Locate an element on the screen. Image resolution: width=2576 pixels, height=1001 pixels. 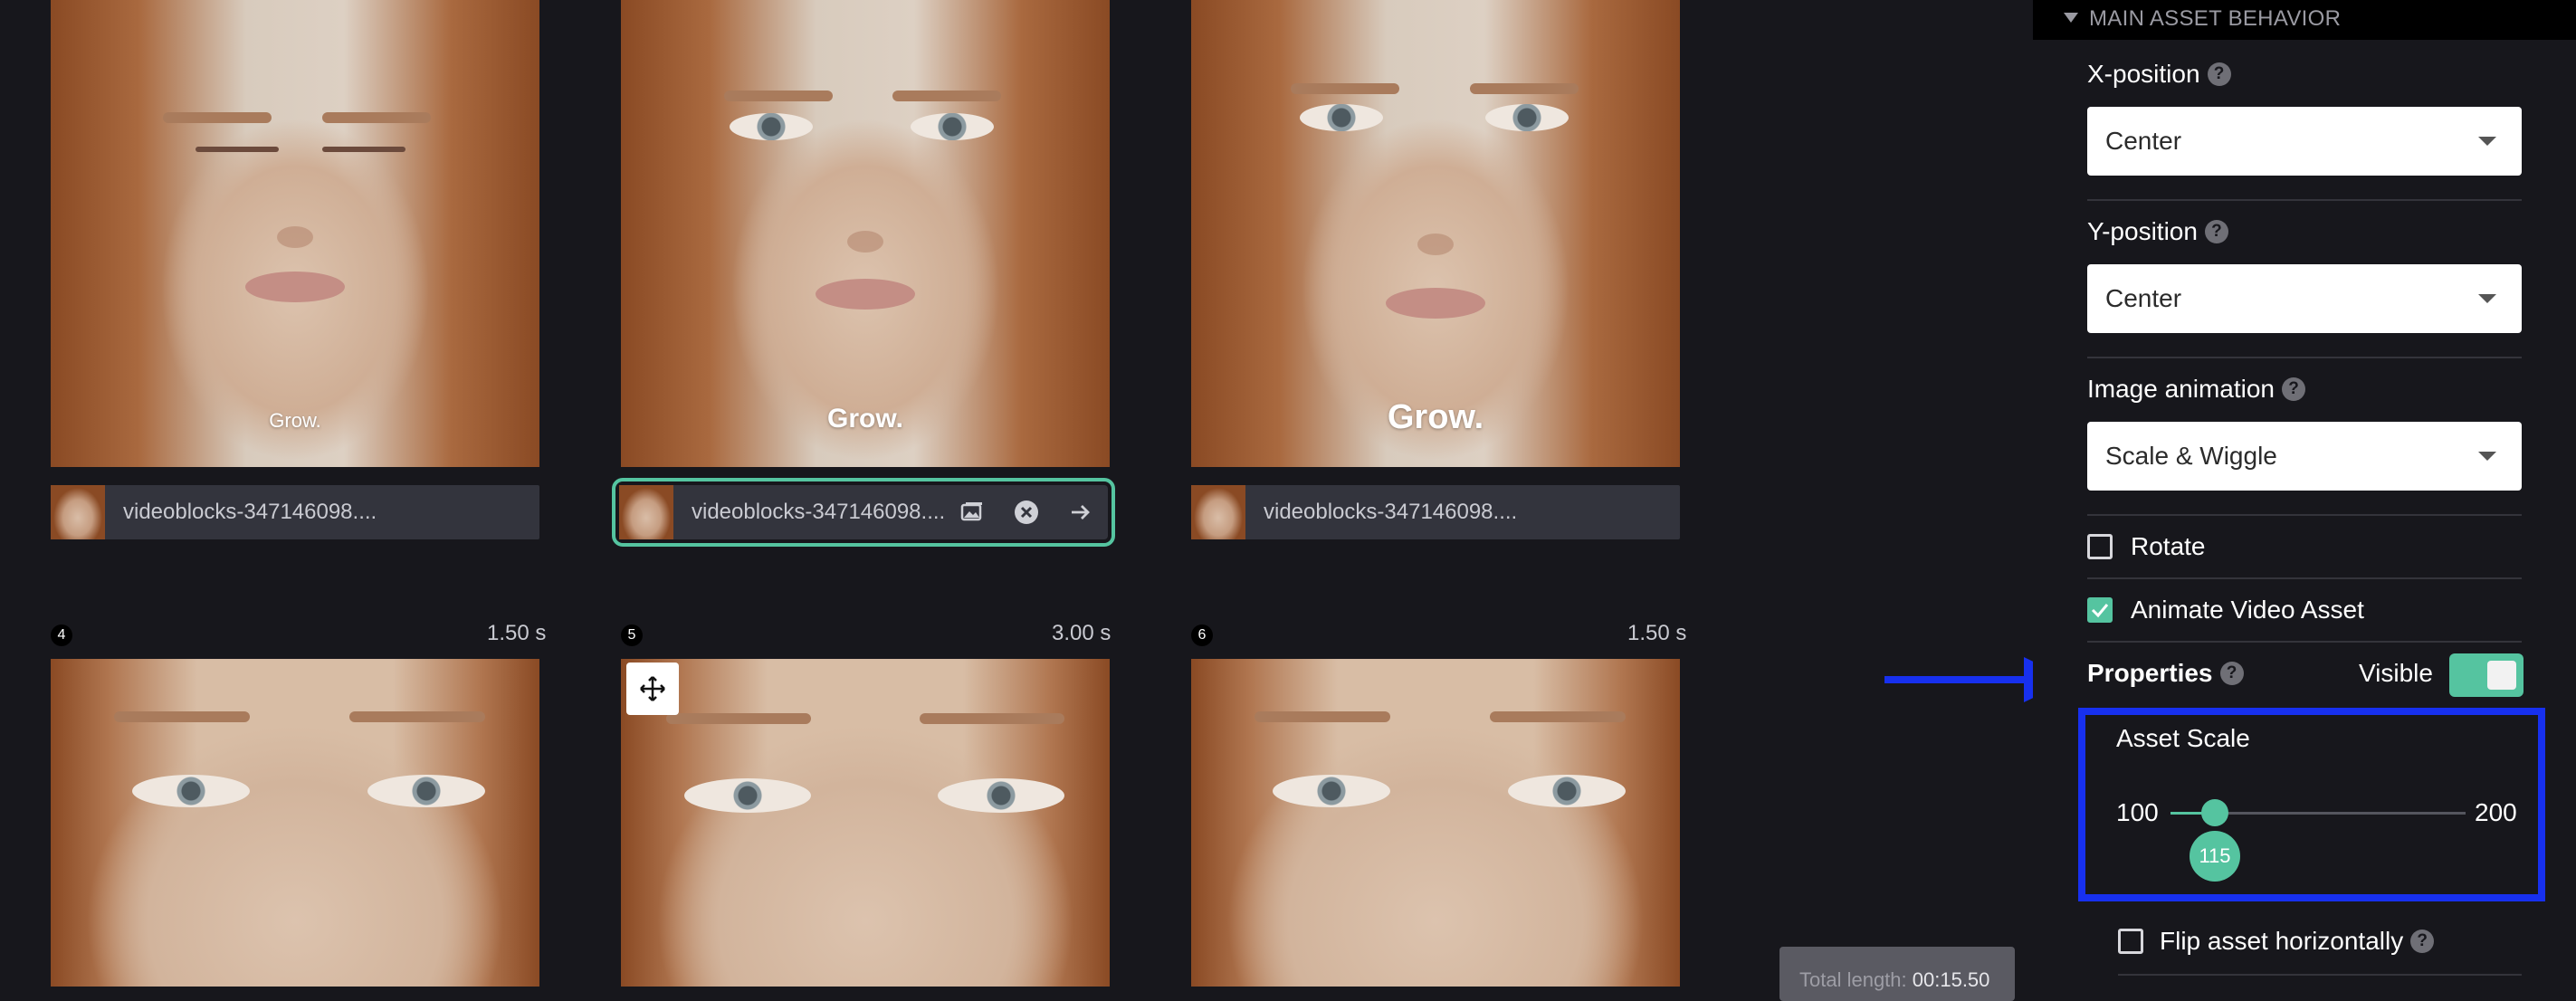
image-icon is located at coordinates (972, 512).